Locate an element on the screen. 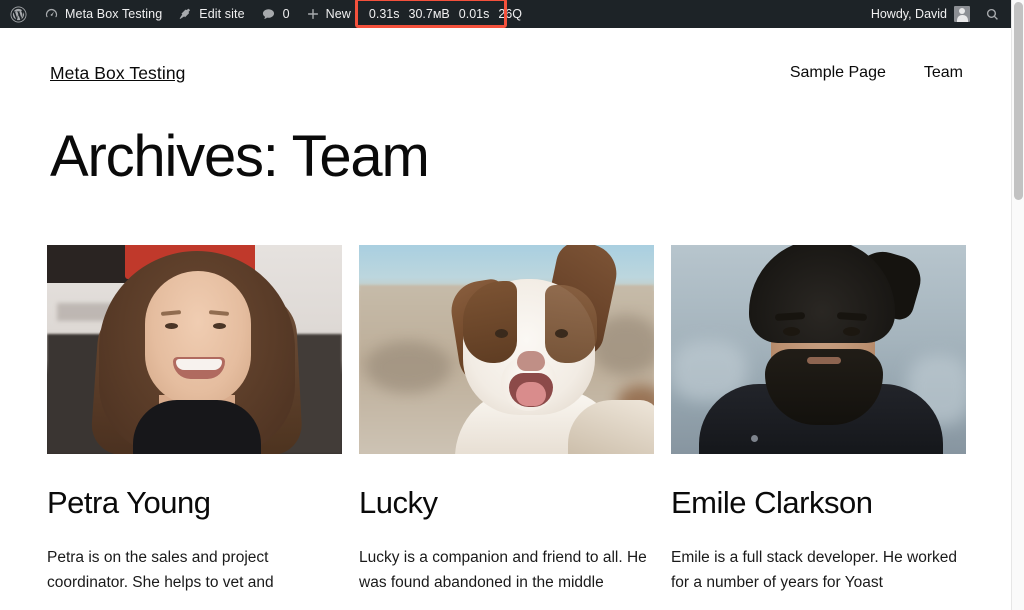 The height and width of the screenshot is (610, 1024). new-content-label: New is located at coordinates (338, 13).